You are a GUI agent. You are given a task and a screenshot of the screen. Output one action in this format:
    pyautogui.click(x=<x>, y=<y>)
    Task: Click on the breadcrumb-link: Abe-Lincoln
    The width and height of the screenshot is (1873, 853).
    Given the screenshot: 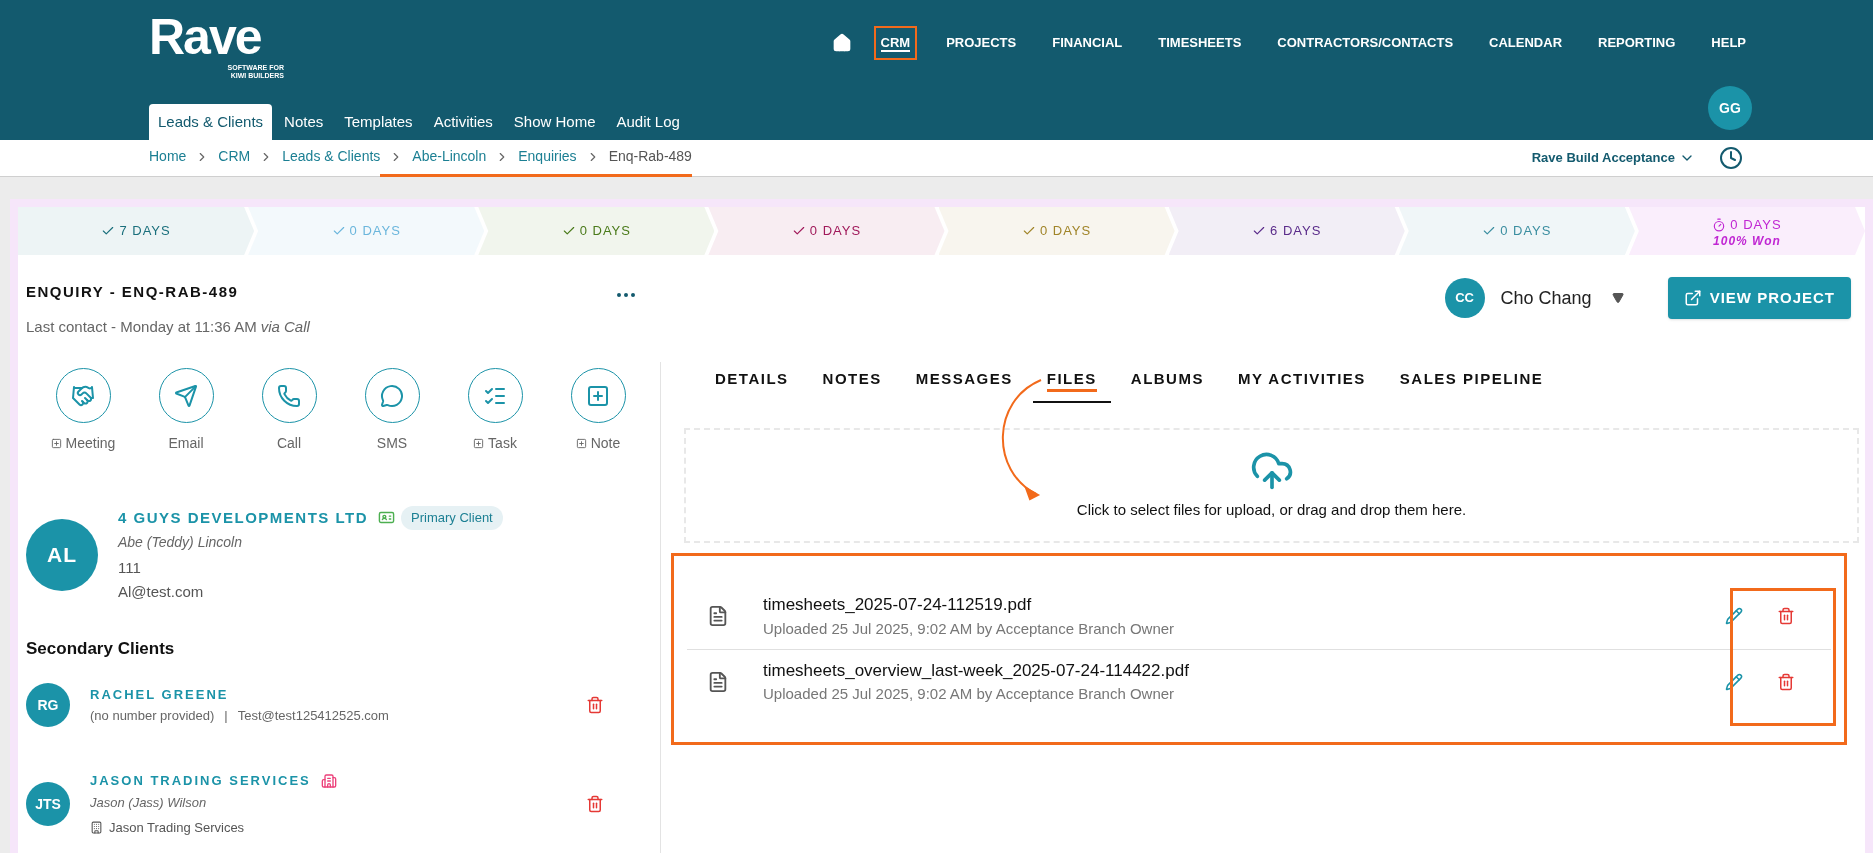 What is the action you would take?
    pyautogui.click(x=449, y=156)
    